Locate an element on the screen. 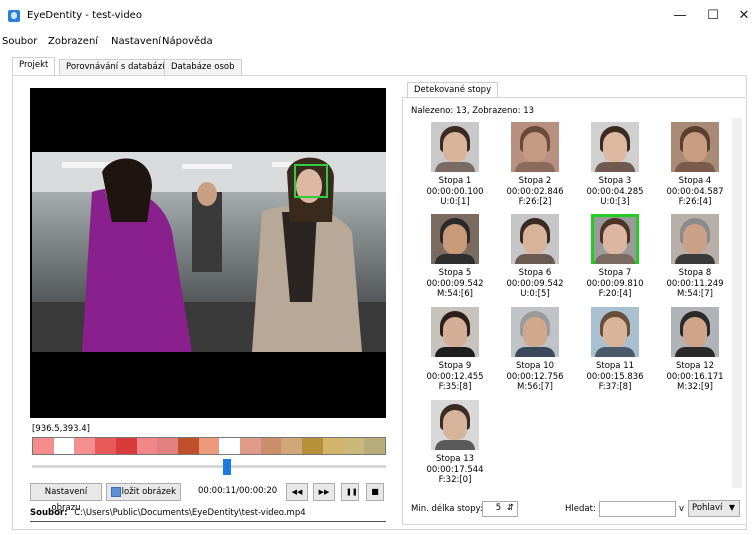 This screenshot has width=753, height=535. filter-select: Pohlaví ▼ is located at coordinates (714, 508).